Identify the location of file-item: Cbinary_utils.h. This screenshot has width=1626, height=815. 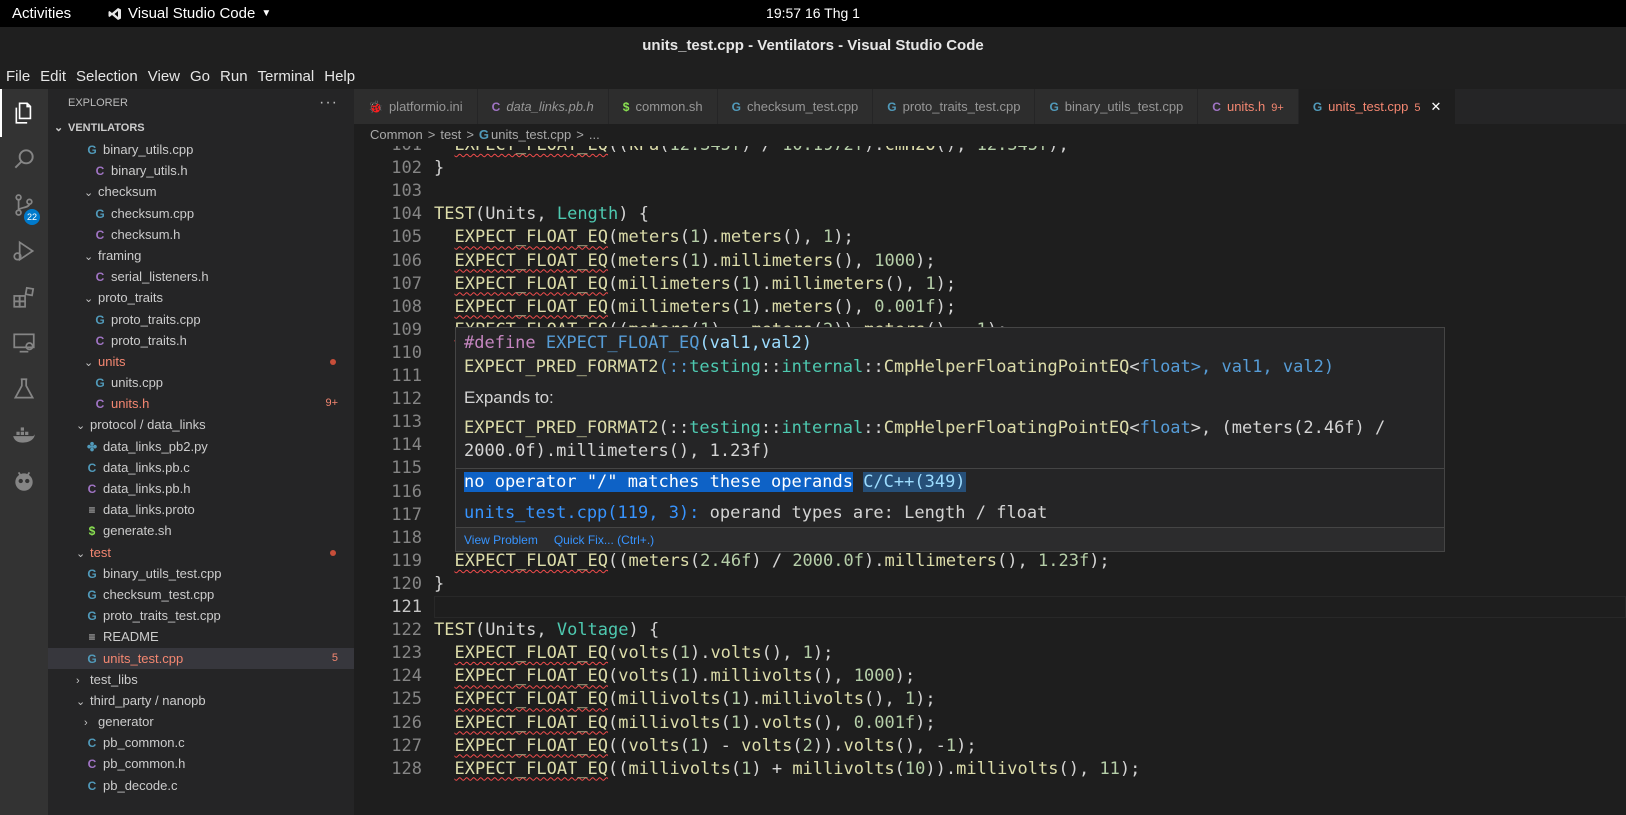
(201, 170).